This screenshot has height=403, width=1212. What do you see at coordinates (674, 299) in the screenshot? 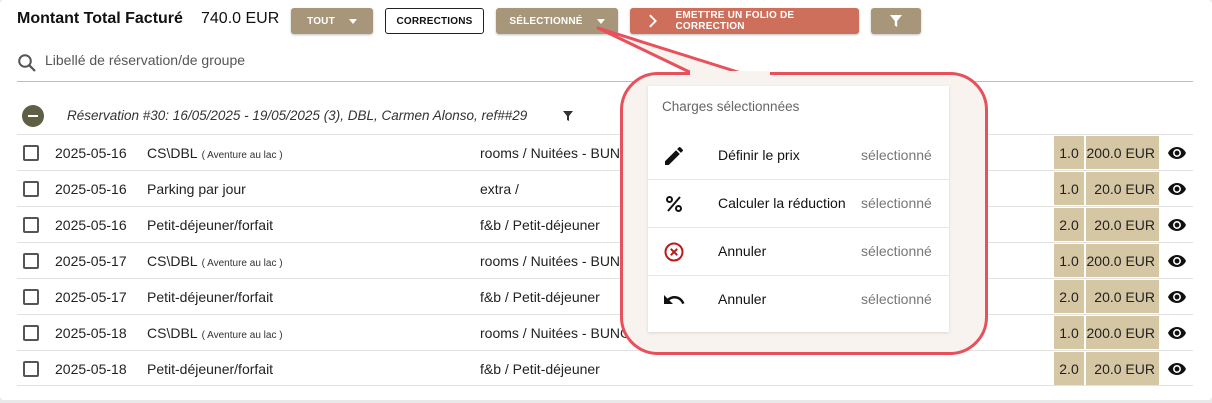
I see `undo-icon` at bounding box center [674, 299].